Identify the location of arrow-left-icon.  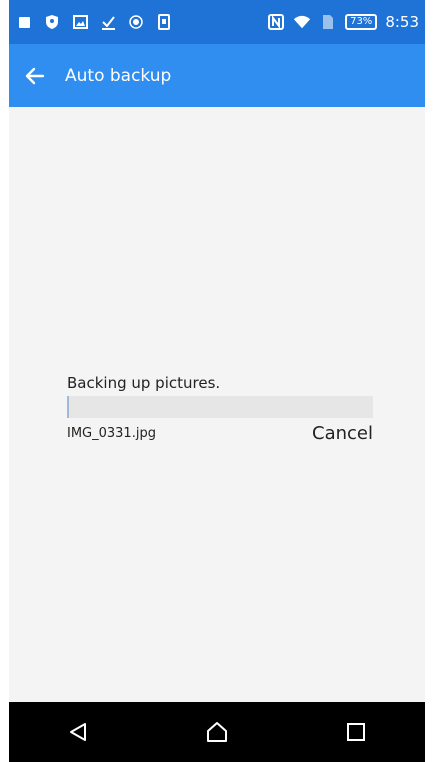
(35, 75).